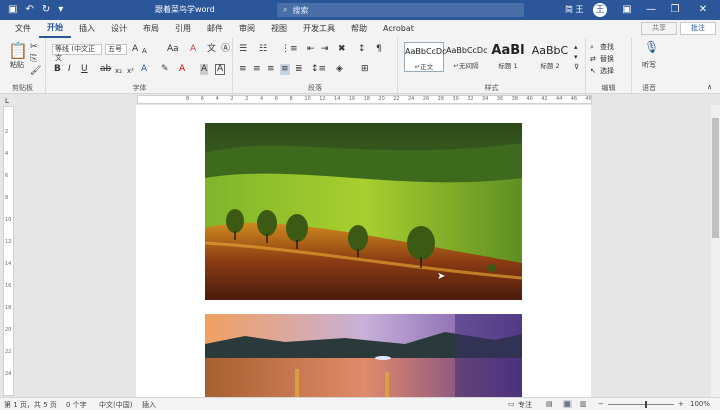 This screenshot has width=720, height=410. I want to click on vruler-tick-label: 8, so click(7, 198).